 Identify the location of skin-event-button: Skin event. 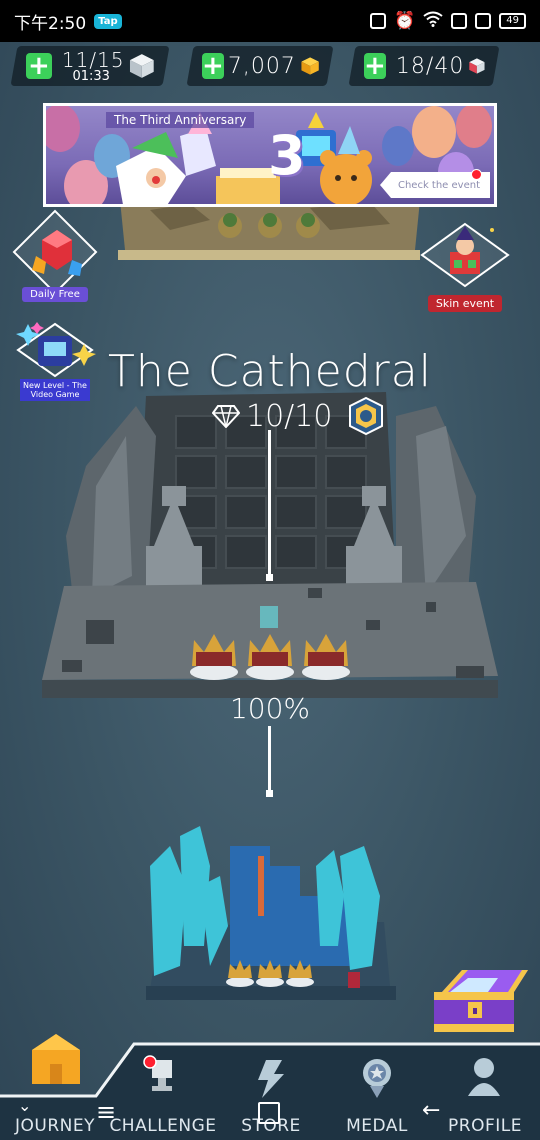
(465, 267).